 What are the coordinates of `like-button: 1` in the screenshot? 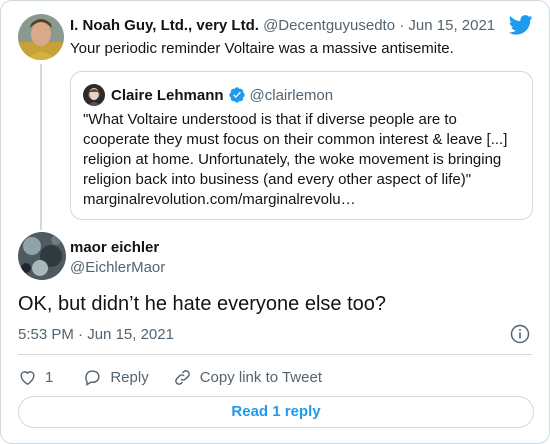 It's located at (35, 377).